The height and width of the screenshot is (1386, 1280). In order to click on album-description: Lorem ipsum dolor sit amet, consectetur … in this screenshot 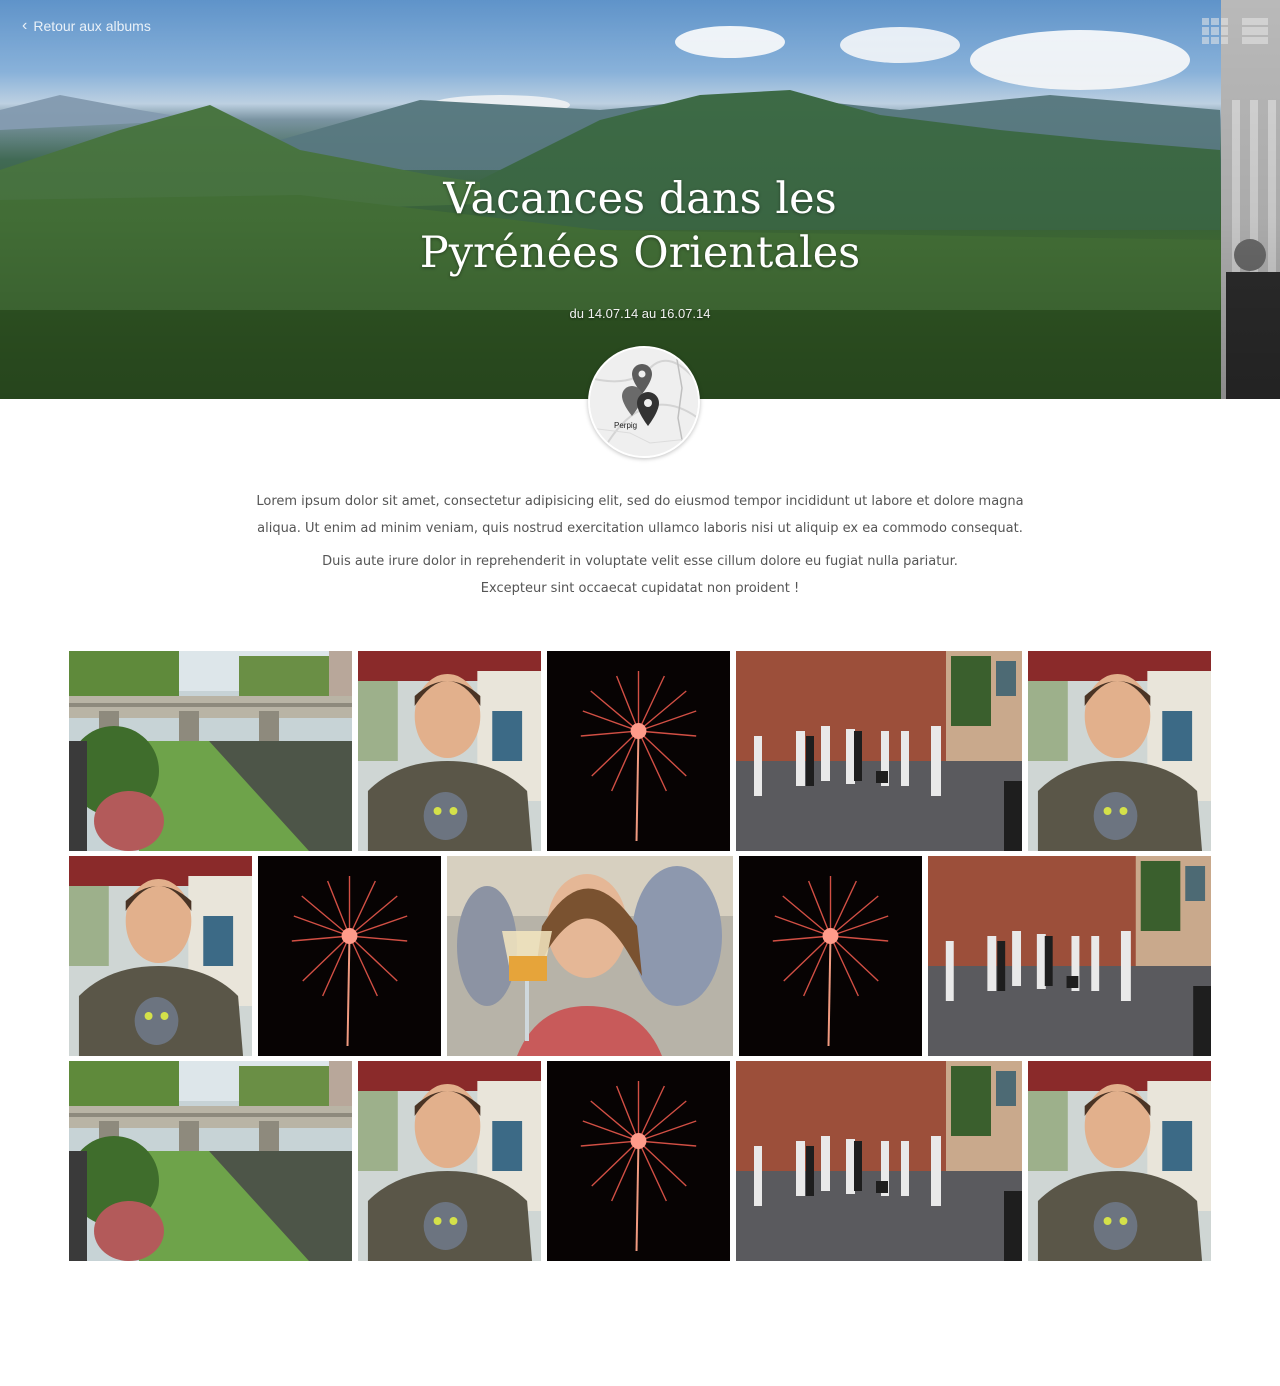, I will do `click(640, 545)`.